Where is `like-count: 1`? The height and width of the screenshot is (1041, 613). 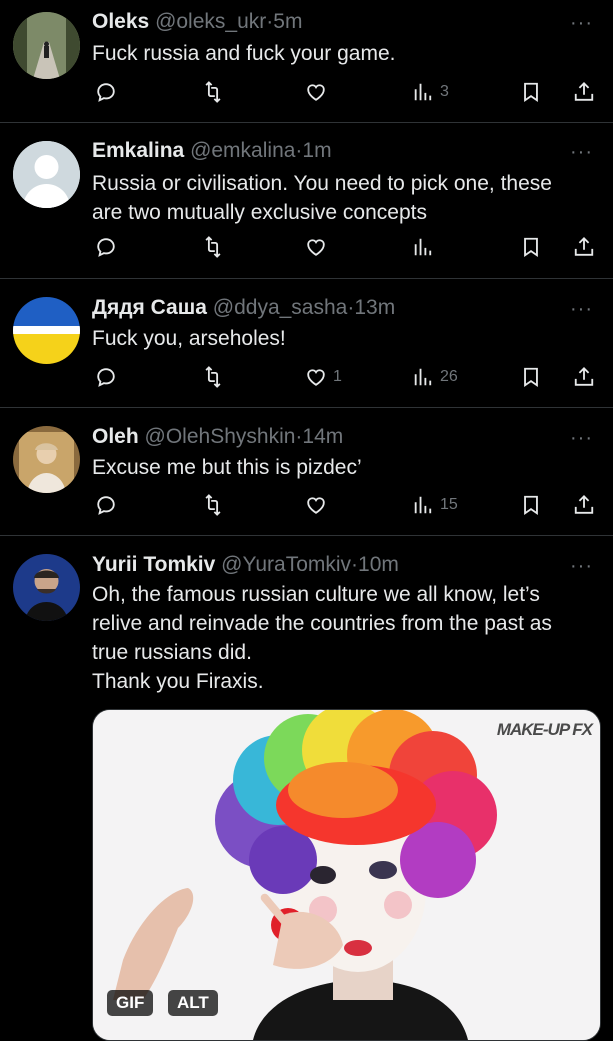
like-count: 1 is located at coordinates (337, 376).